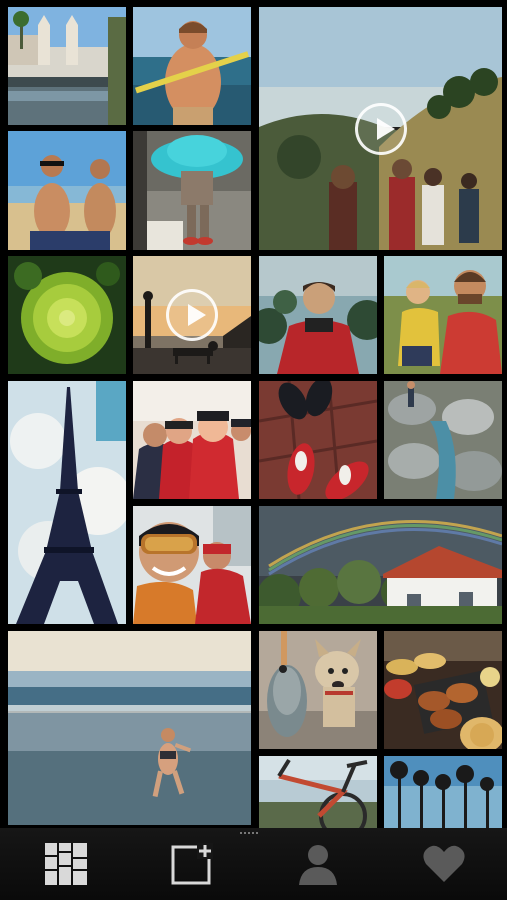 The height and width of the screenshot is (900, 507). Describe the element at coordinates (129, 728) in the screenshot. I see `photo-child-beach` at that location.